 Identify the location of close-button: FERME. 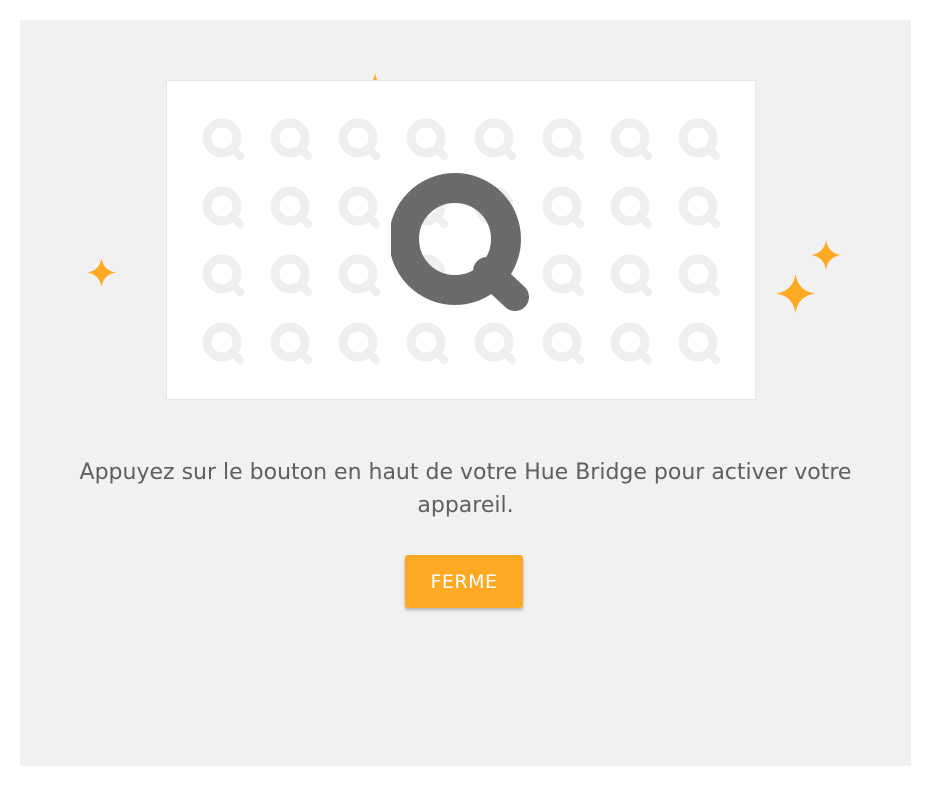
(464, 581).